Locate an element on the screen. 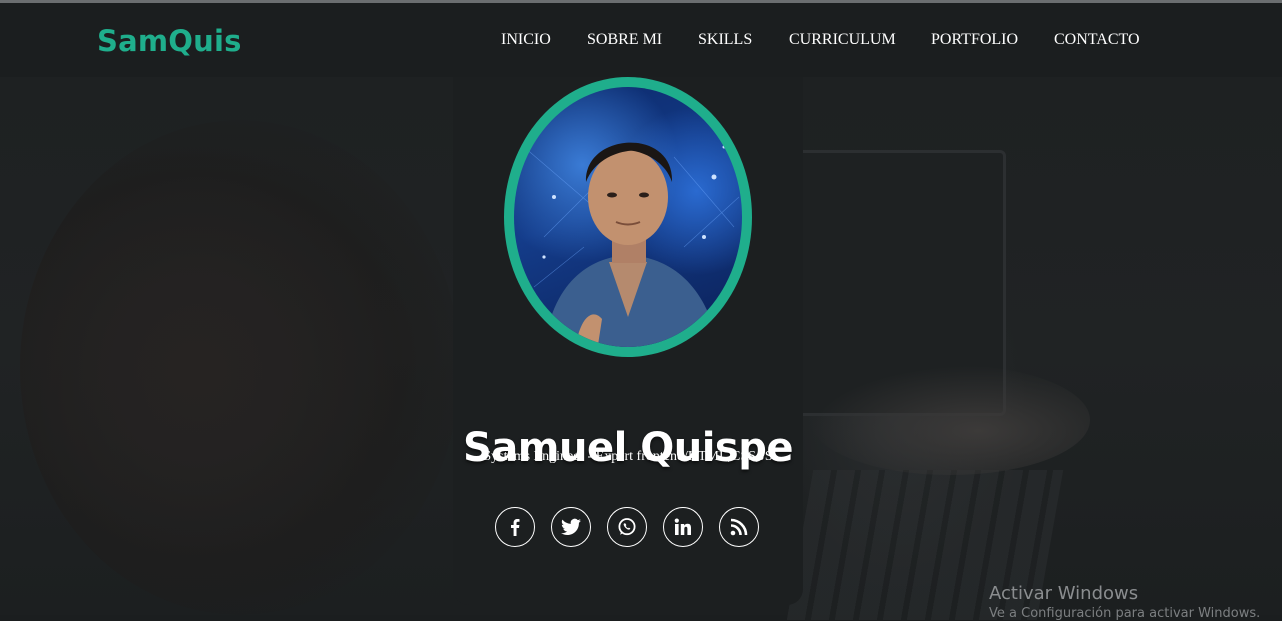  nav-link-inicio: INICIO is located at coordinates (526, 40).